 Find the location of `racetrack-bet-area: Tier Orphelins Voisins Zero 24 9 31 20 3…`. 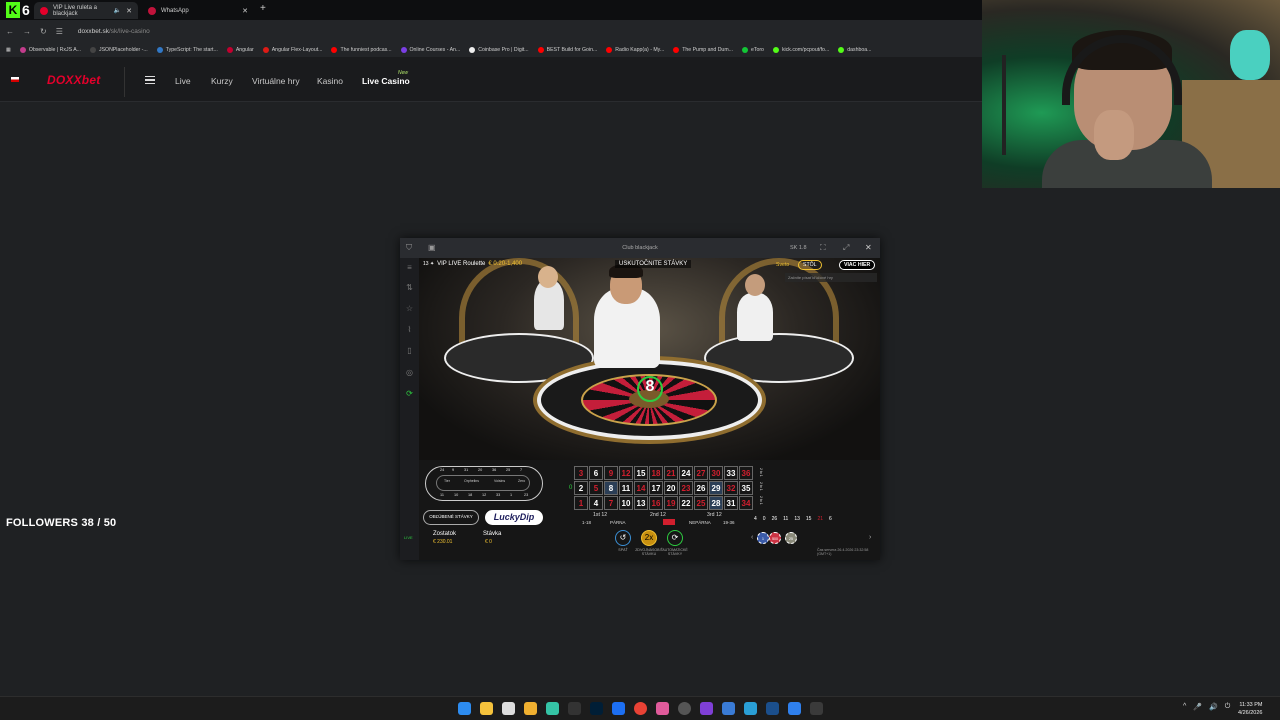

racetrack-bet-area: Tier Orphelins Voisins Zero 24 9 31 20 3… is located at coordinates (484, 483).